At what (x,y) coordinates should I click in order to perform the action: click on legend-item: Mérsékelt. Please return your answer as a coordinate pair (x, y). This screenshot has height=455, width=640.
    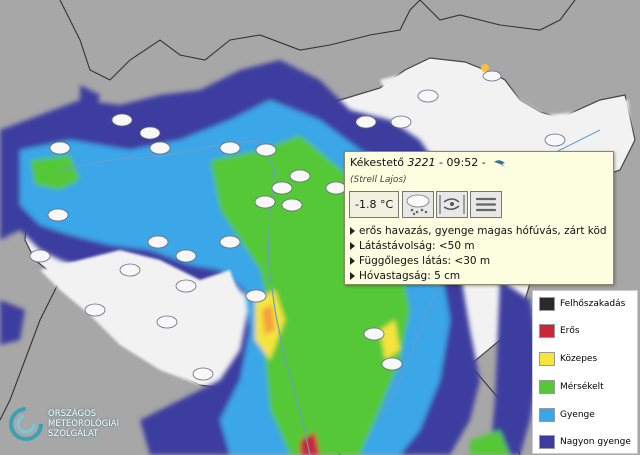
    Looking at the image, I should click on (571, 387).